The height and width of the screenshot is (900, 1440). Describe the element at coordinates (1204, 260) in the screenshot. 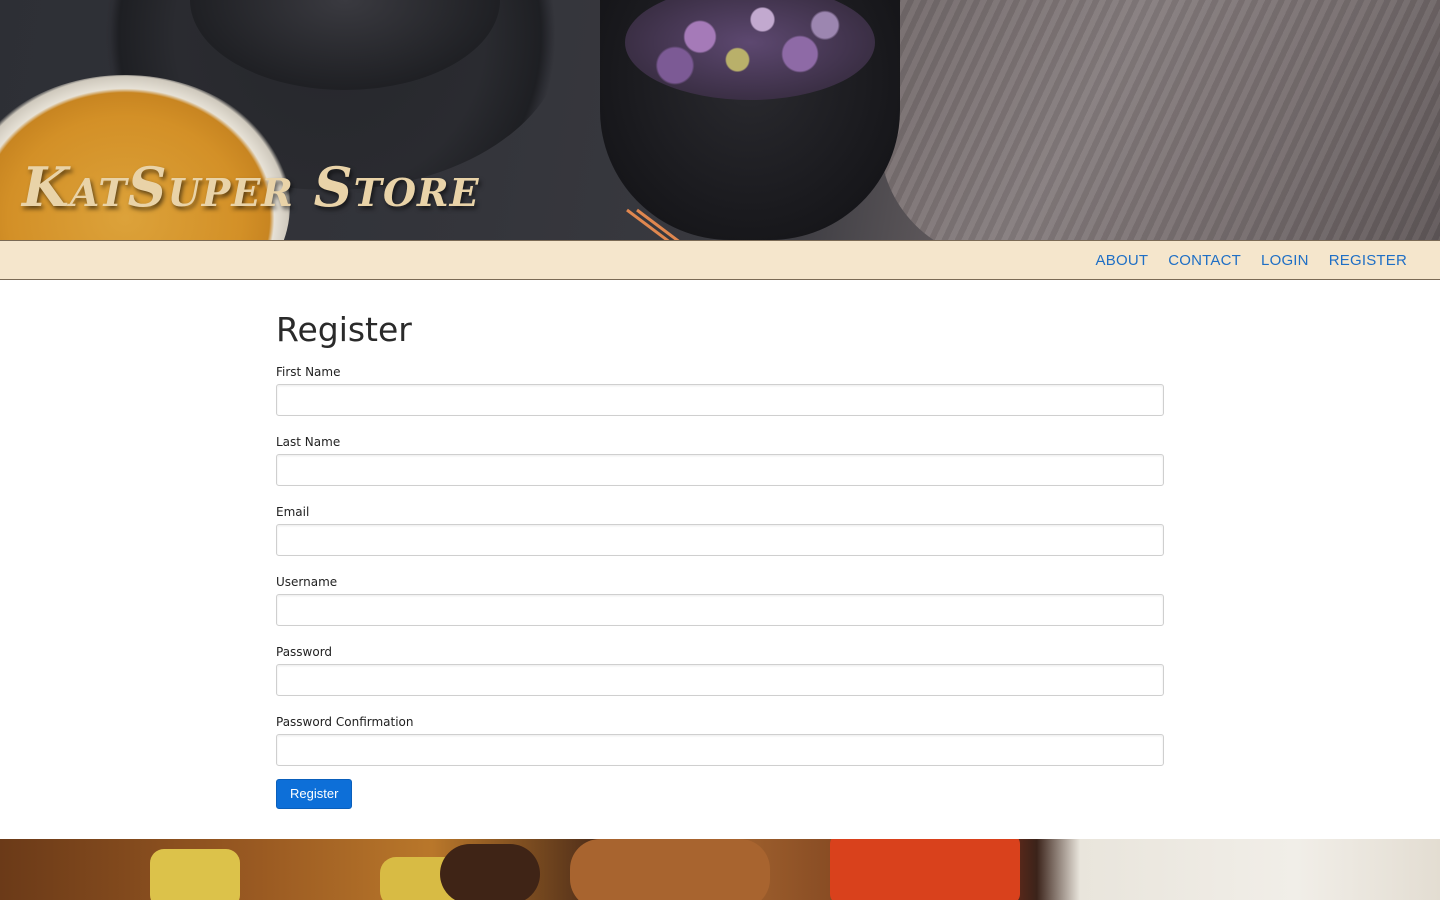

I see `nav-link-contact: CONTACT` at that location.